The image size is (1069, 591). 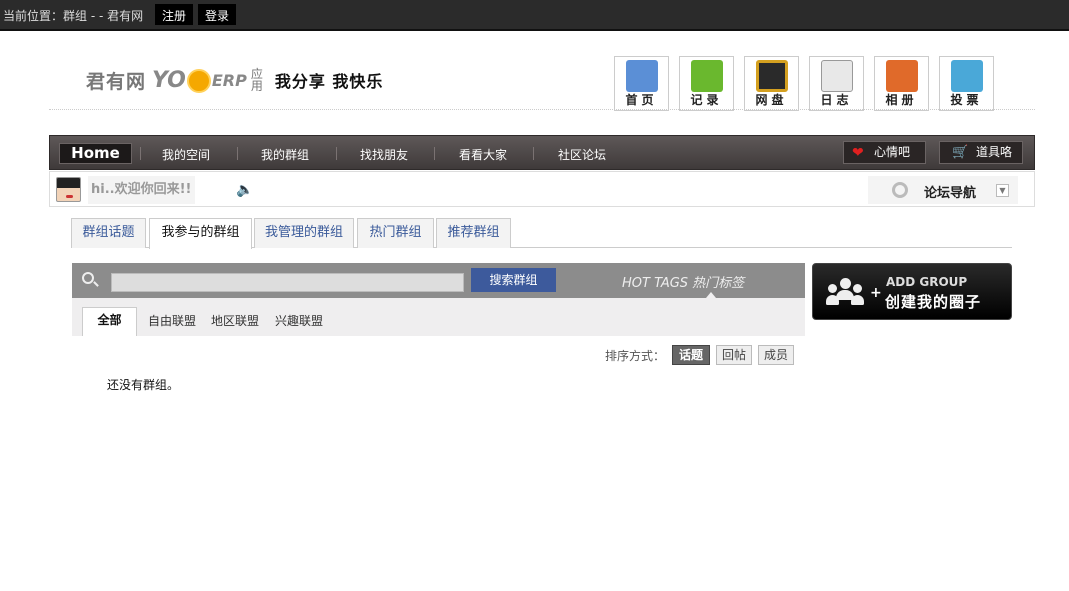 I want to click on sort-by-replies: 回帖, so click(x=734, y=355).